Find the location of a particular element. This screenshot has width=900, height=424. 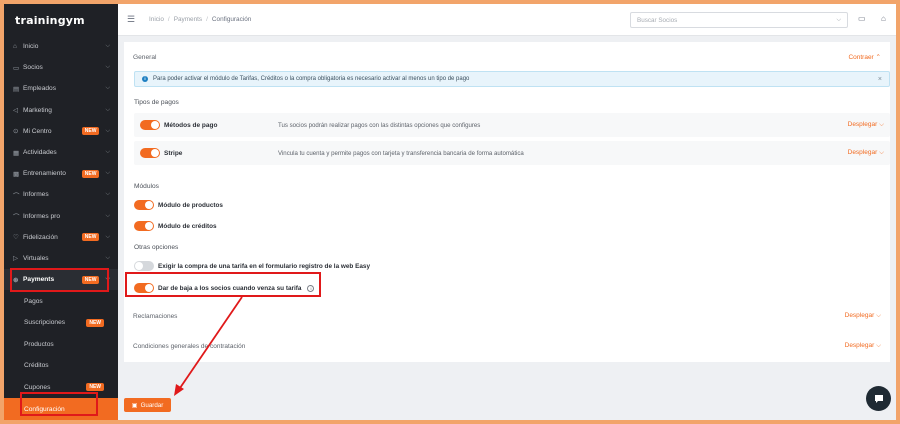

sidebar-item-informes-pro: ⌒ Informes pro ⌵ is located at coordinates (61, 216).